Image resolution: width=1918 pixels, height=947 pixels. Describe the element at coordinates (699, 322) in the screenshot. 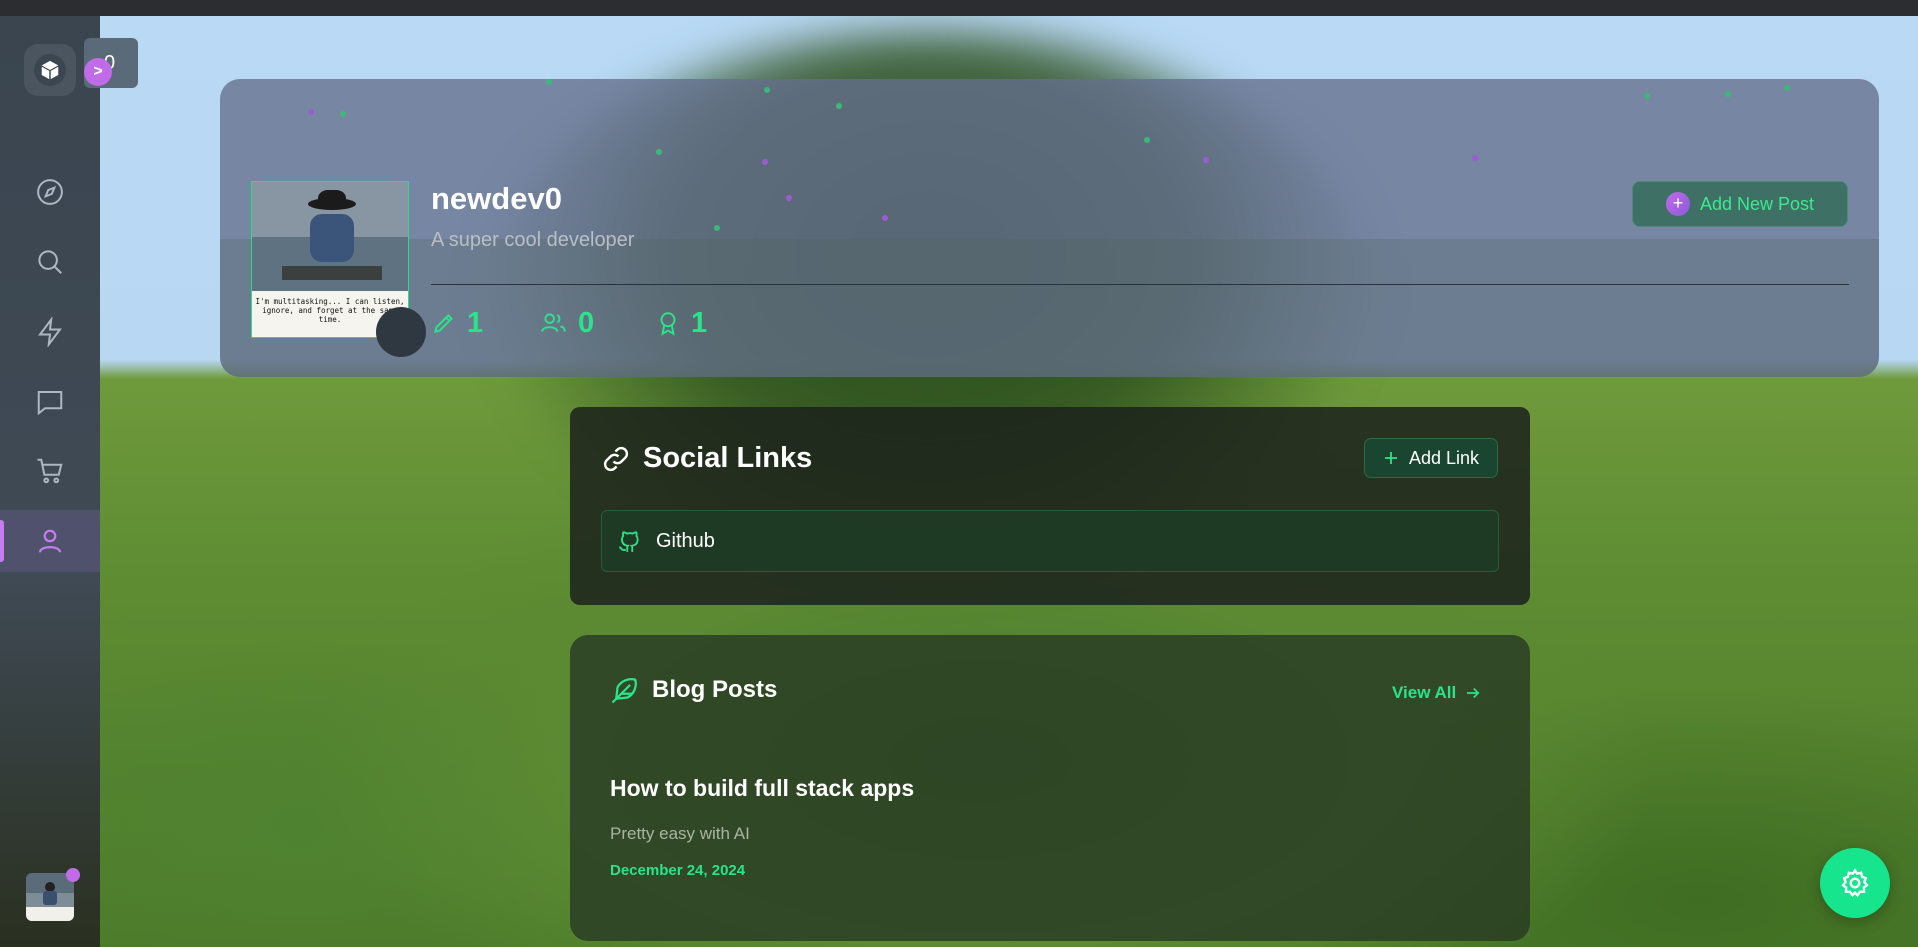

I see `stat-badges-count: 1` at that location.